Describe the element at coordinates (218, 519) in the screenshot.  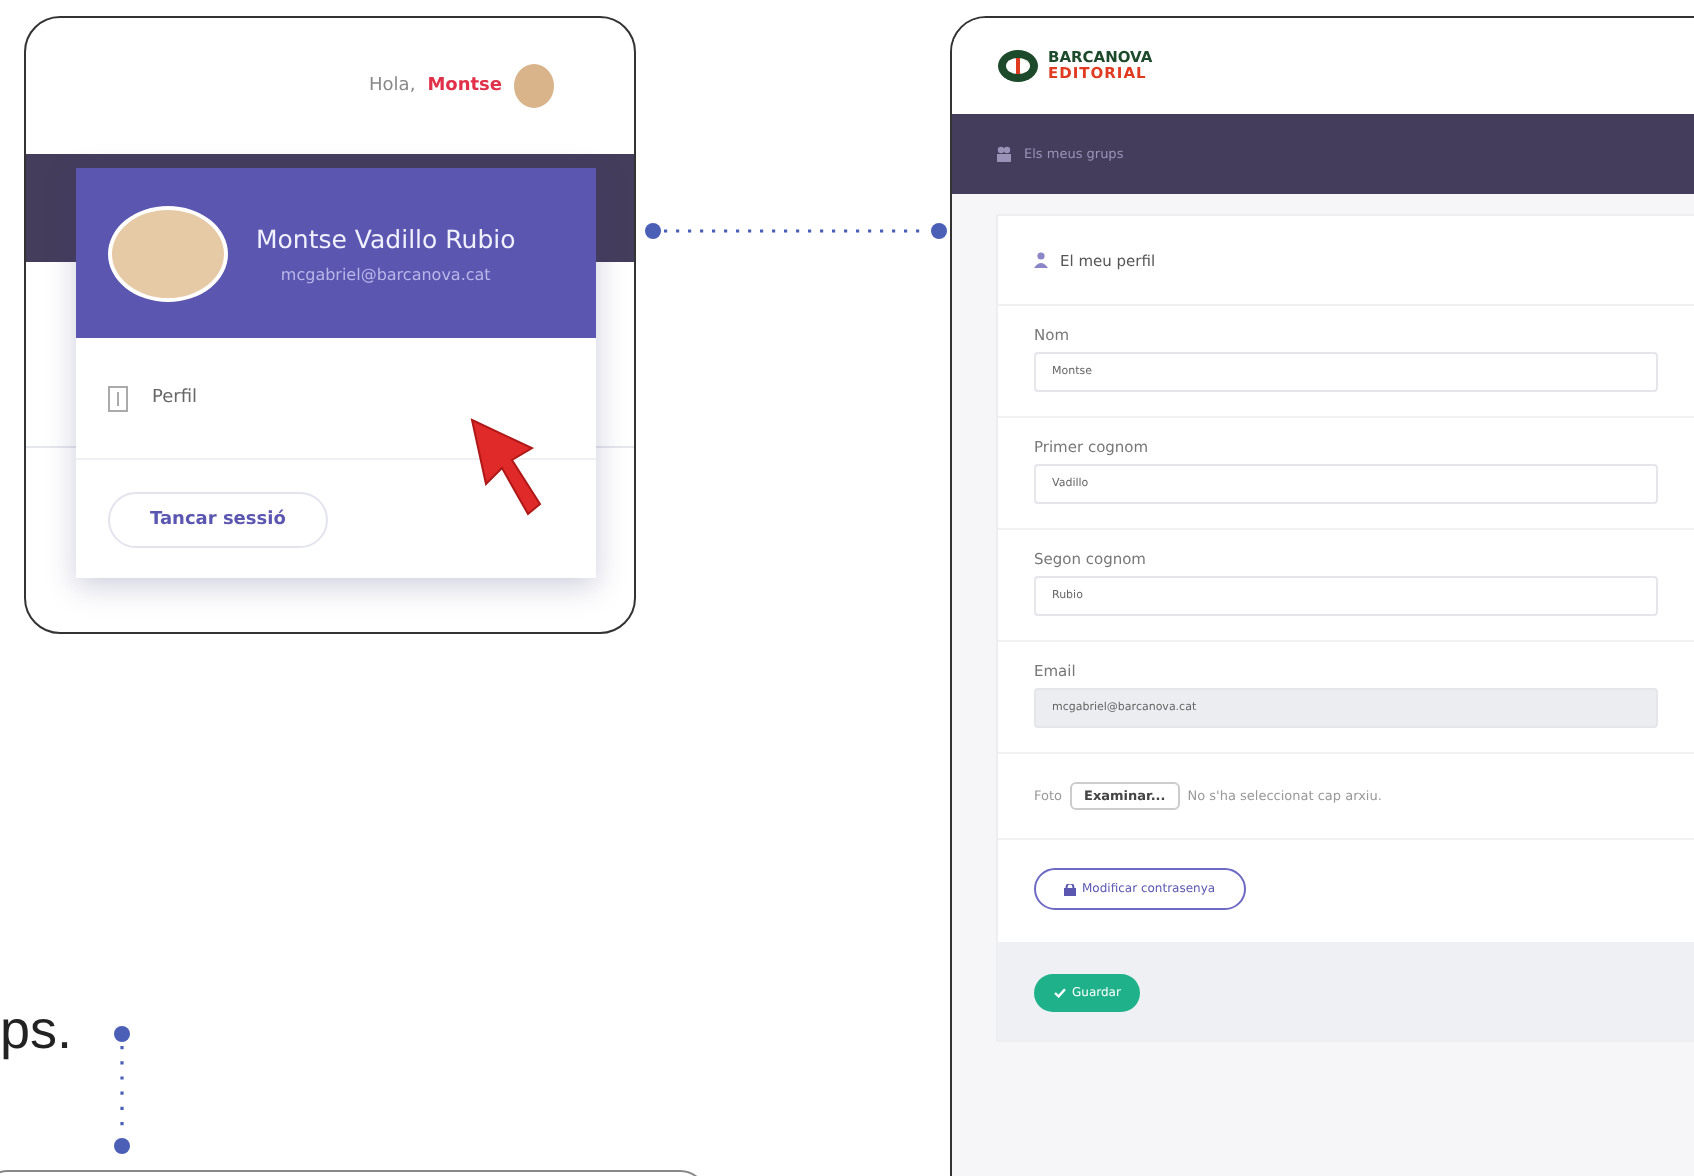
I see `logout-button: Tancar sessió` at that location.